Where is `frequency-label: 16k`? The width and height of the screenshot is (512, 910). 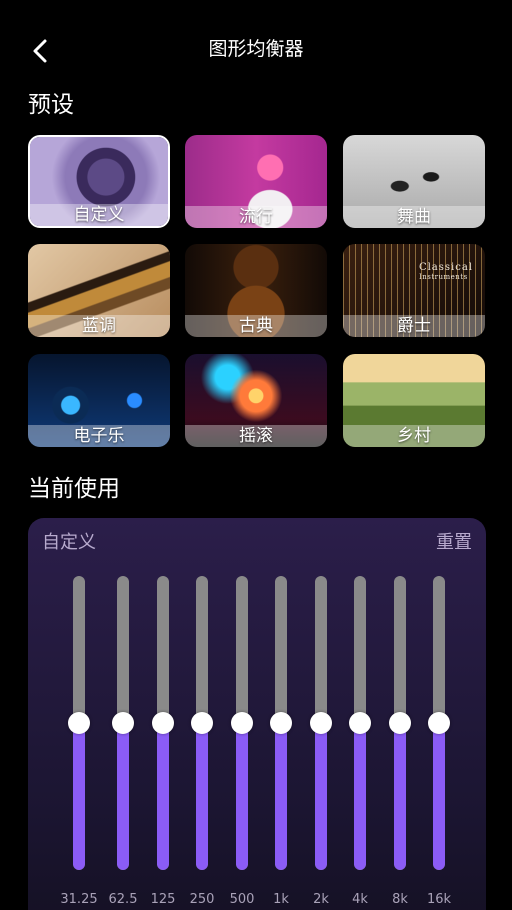
frequency-label: 16k is located at coordinates (439, 899).